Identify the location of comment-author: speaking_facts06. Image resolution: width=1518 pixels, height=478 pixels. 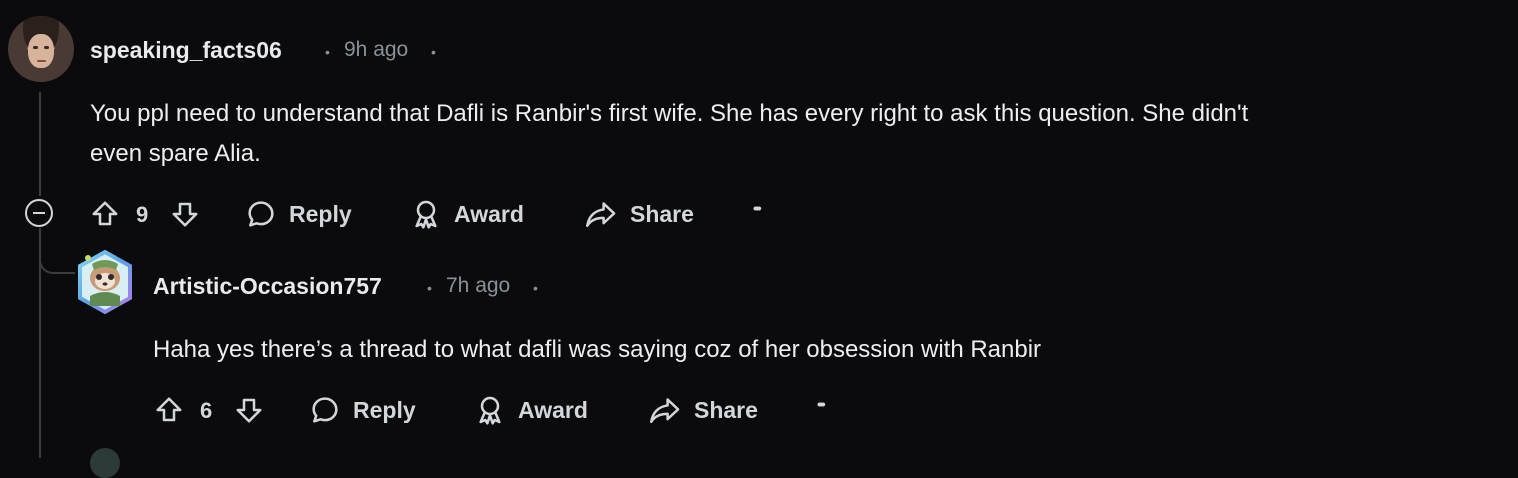
(186, 50).